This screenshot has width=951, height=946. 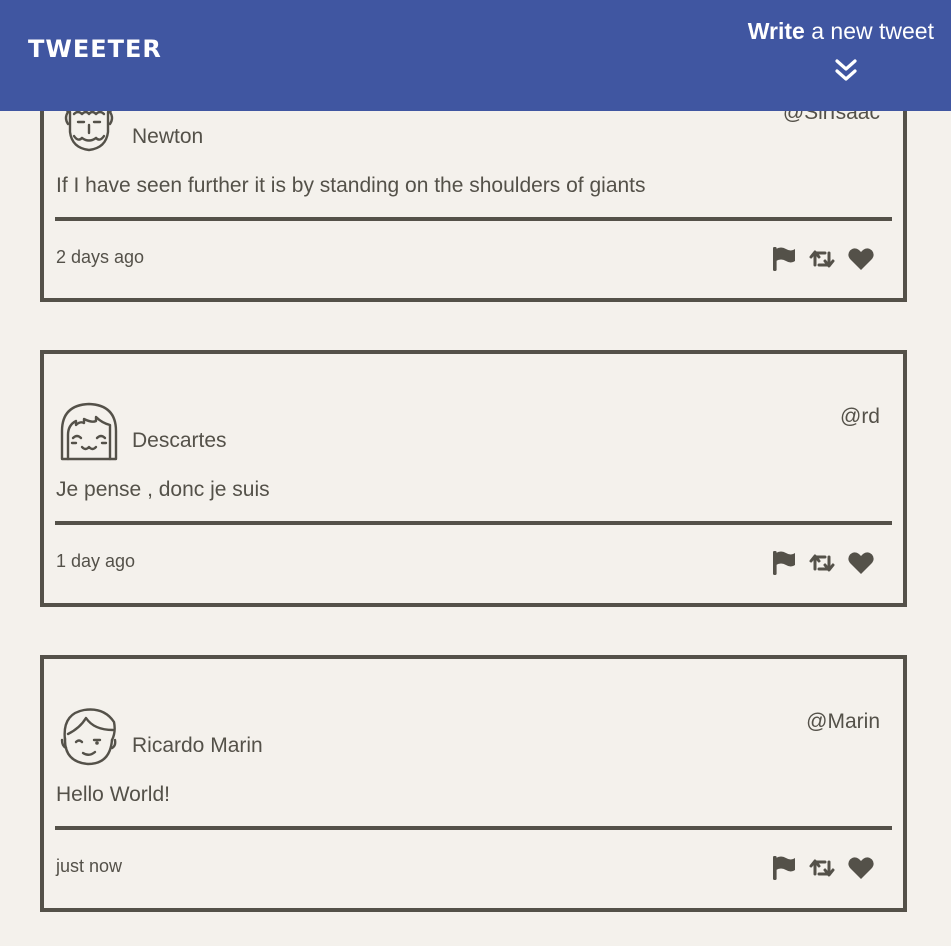 What do you see at coordinates (163, 489) in the screenshot?
I see `tweet-text: Je pense , donc je suis` at bounding box center [163, 489].